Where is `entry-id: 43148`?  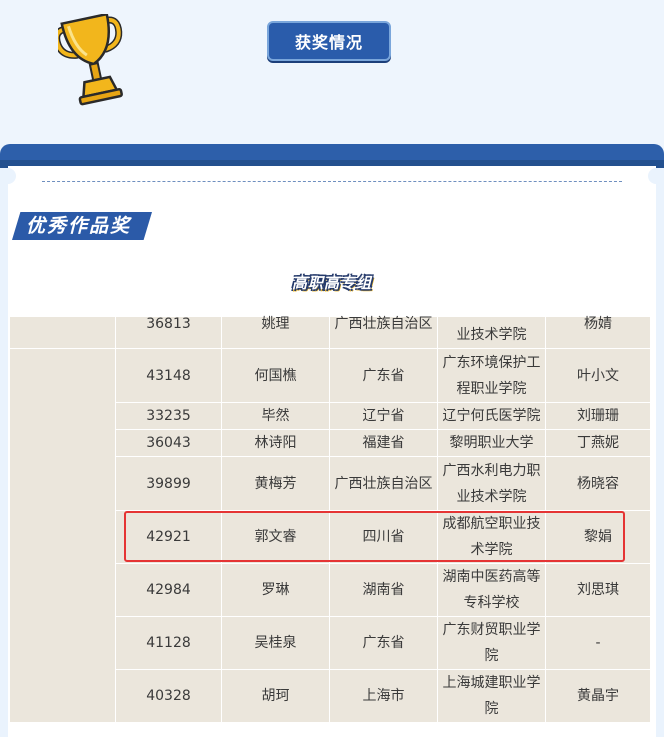
entry-id: 43148 is located at coordinates (168, 375).